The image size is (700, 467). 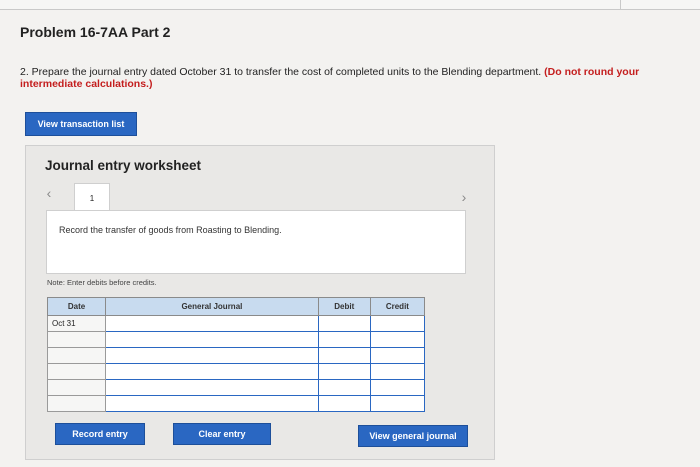 What do you see at coordinates (95, 32) in the screenshot?
I see `problem-title: Problem 16-7AA Part 2` at bounding box center [95, 32].